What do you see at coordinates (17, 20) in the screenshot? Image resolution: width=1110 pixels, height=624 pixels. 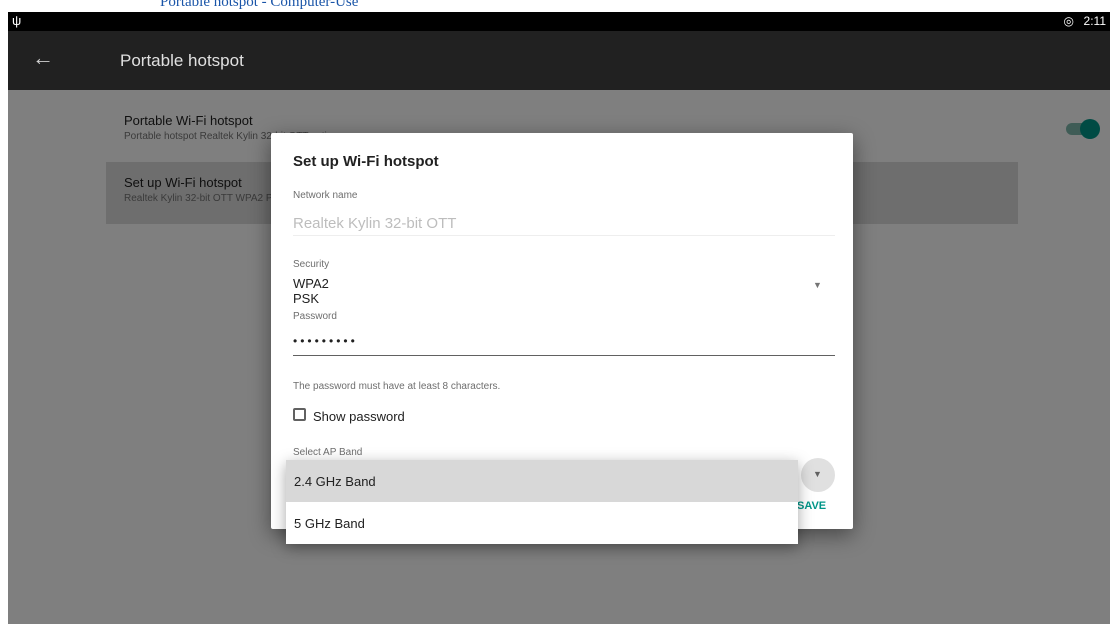 I see `usb-icon: ψ` at bounding box center [17, 20].